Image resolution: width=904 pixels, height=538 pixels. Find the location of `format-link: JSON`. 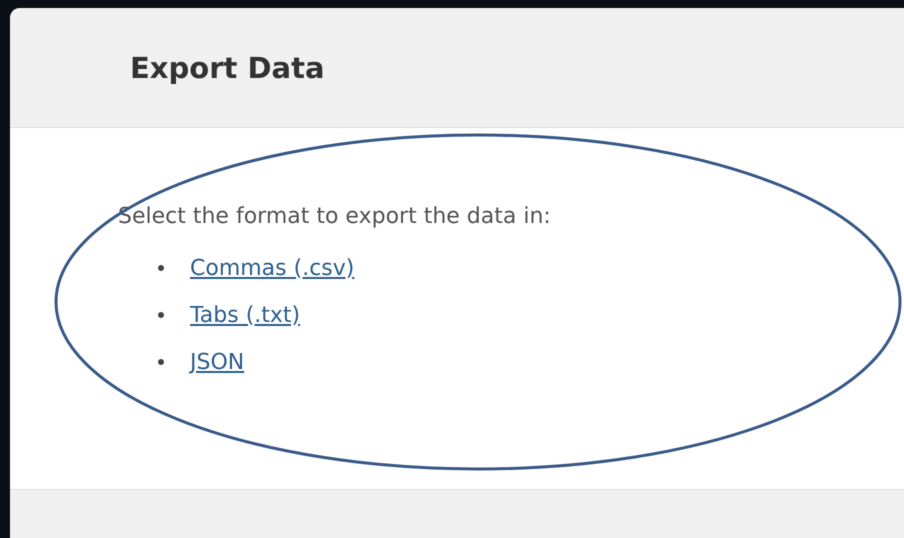

format-link: JSON is located at coordinates (217, 362).